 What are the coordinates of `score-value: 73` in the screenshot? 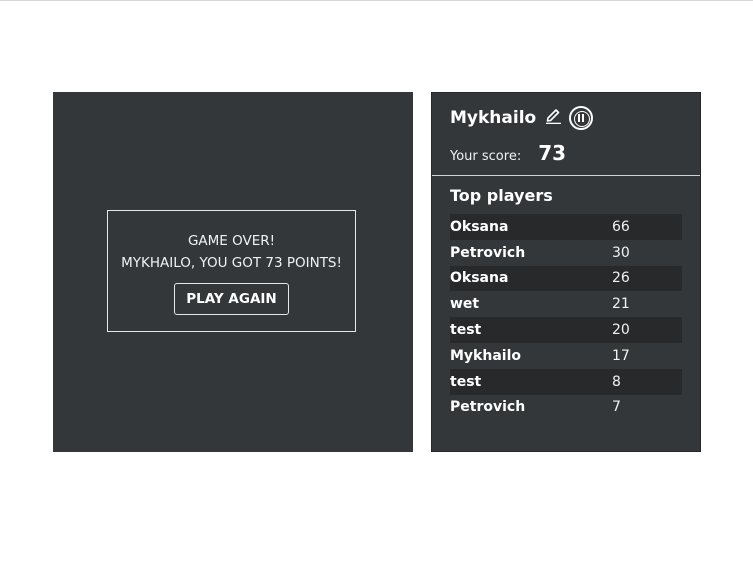 It's located at (552, 153).